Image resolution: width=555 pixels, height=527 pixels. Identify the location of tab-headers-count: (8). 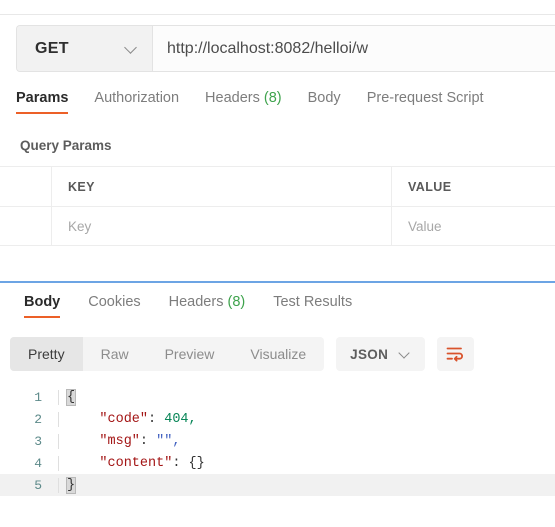
(272, 98).